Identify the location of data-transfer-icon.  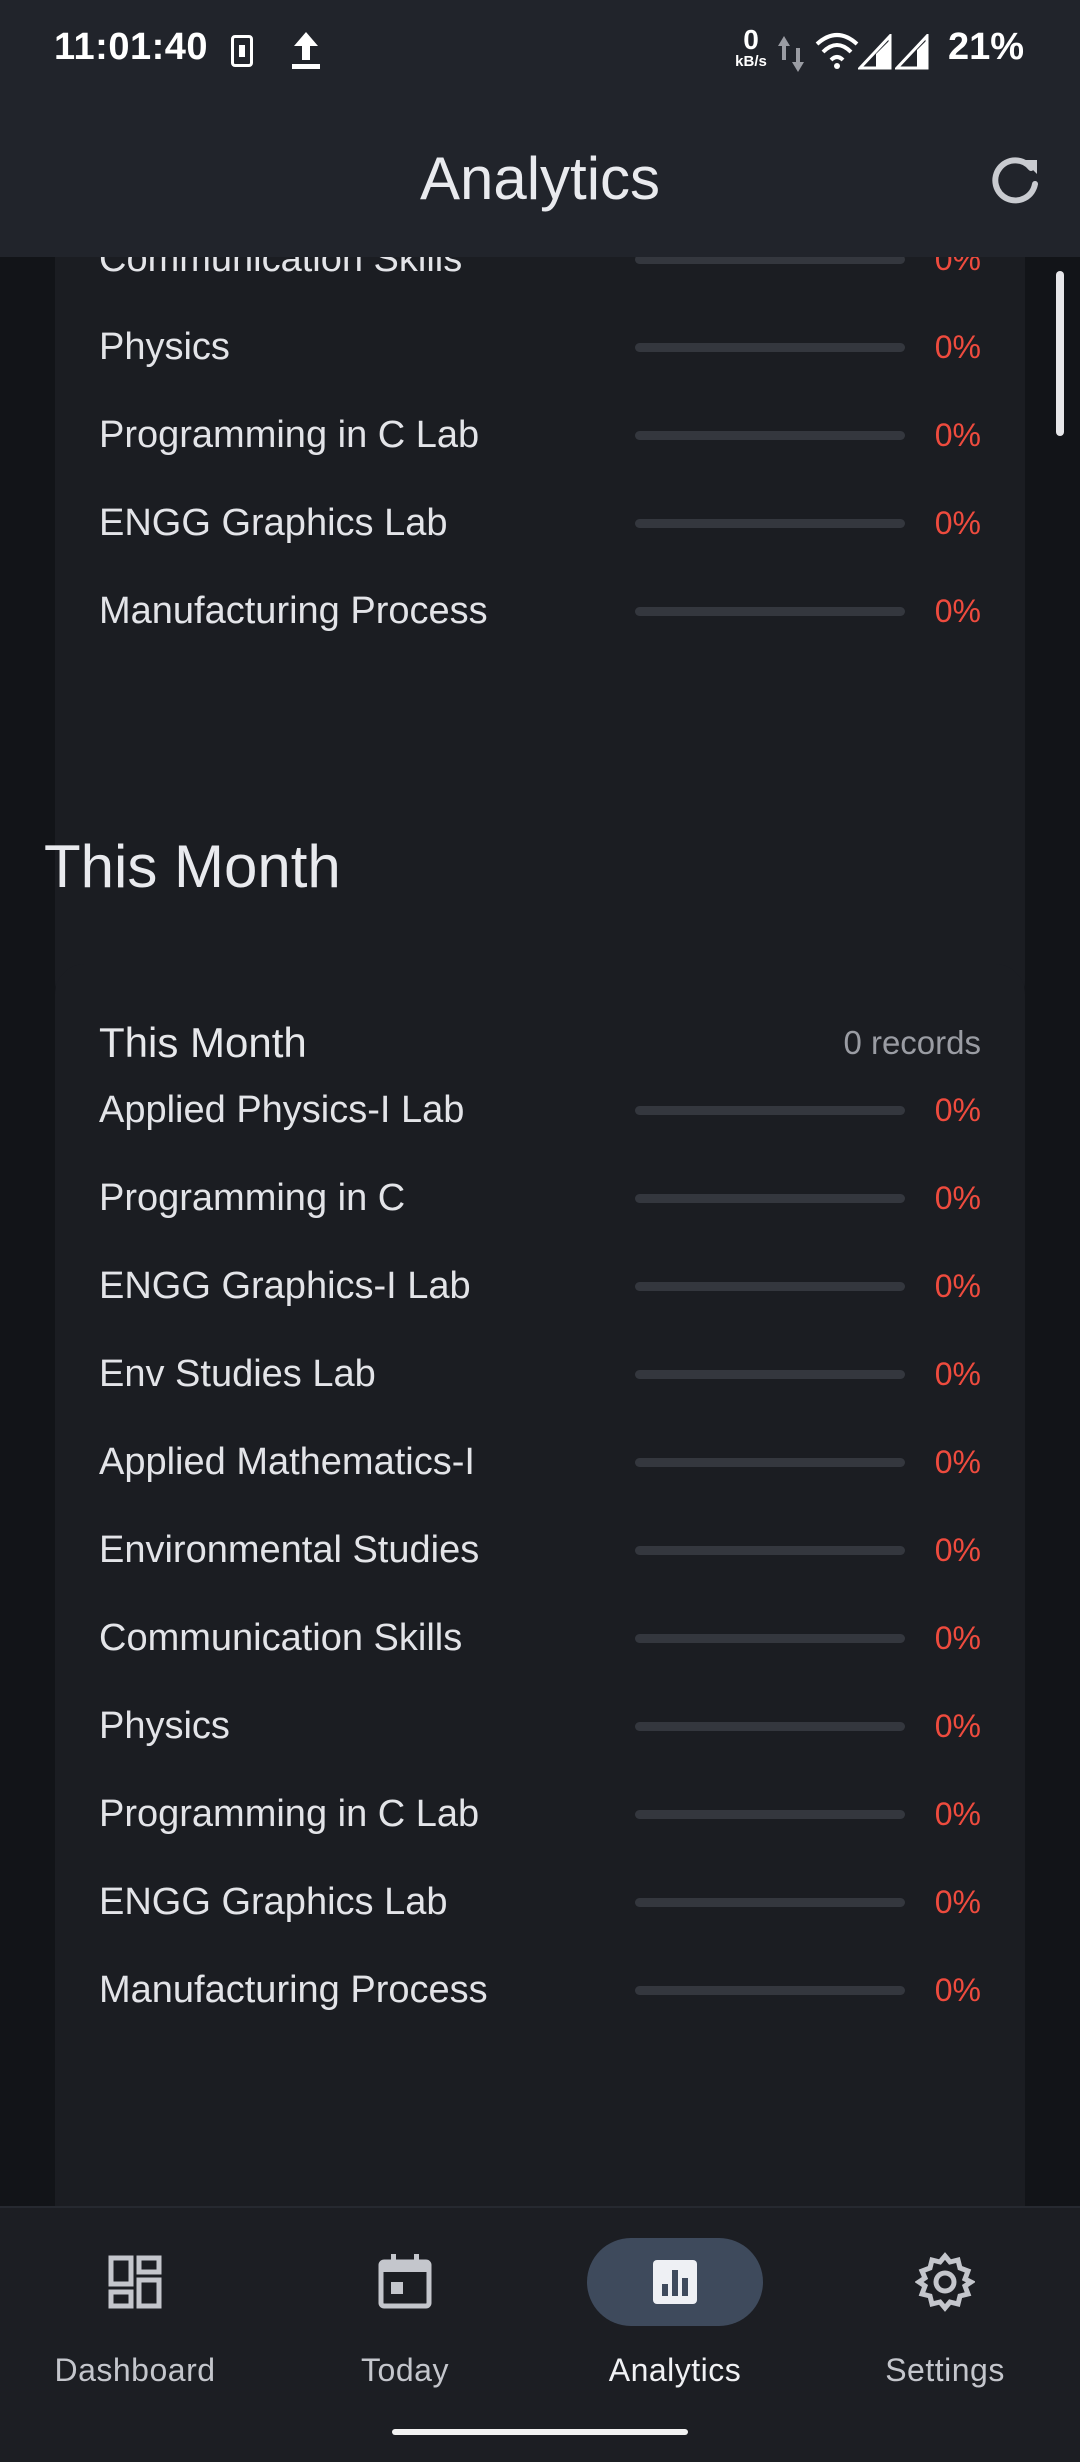
(791, 54).